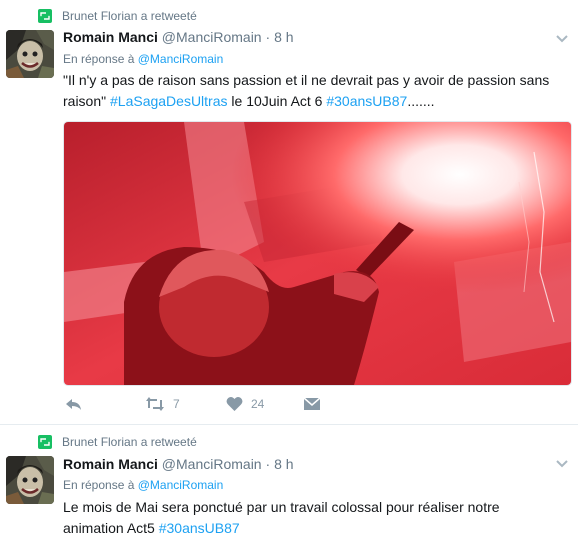 The image size is (578, 541). I want to click on reply-button, so click(78, 404).